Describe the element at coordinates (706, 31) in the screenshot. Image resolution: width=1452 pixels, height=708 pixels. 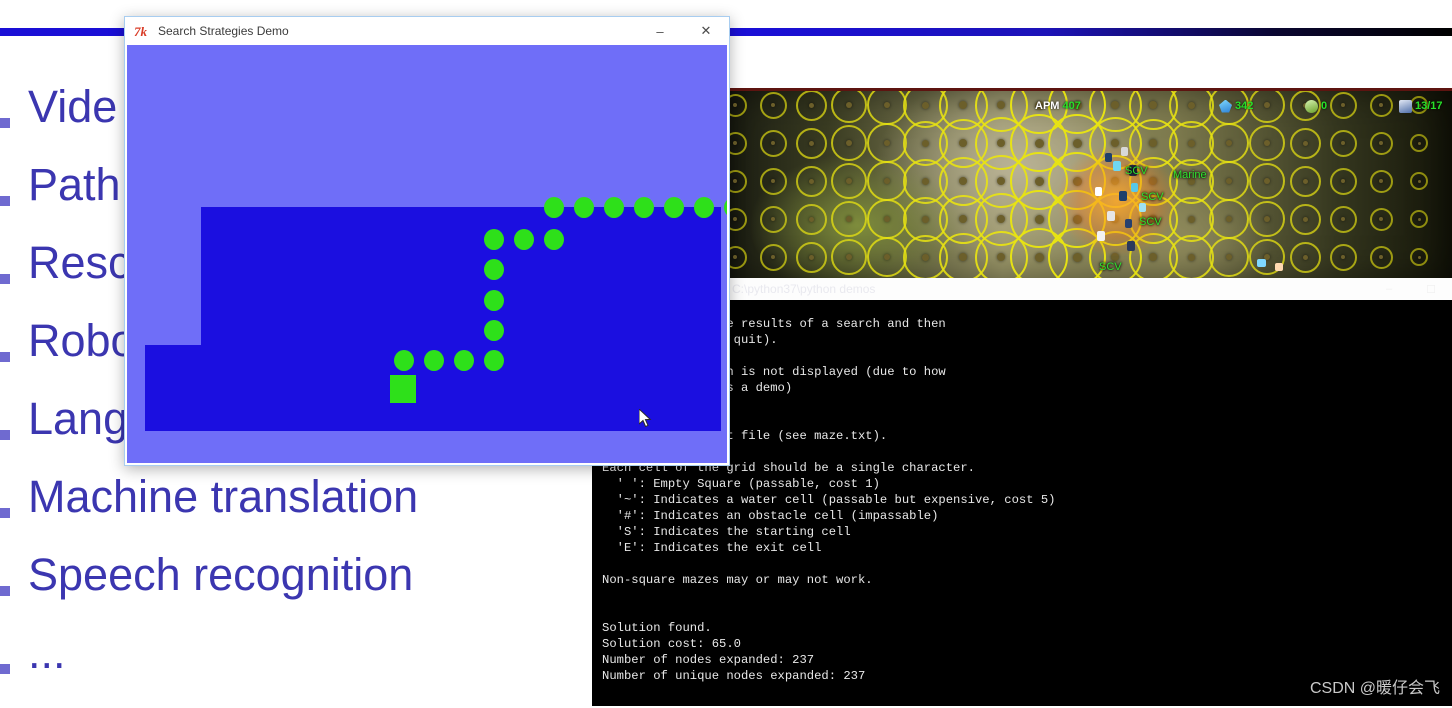
I see `close-button: ✕` at that location.